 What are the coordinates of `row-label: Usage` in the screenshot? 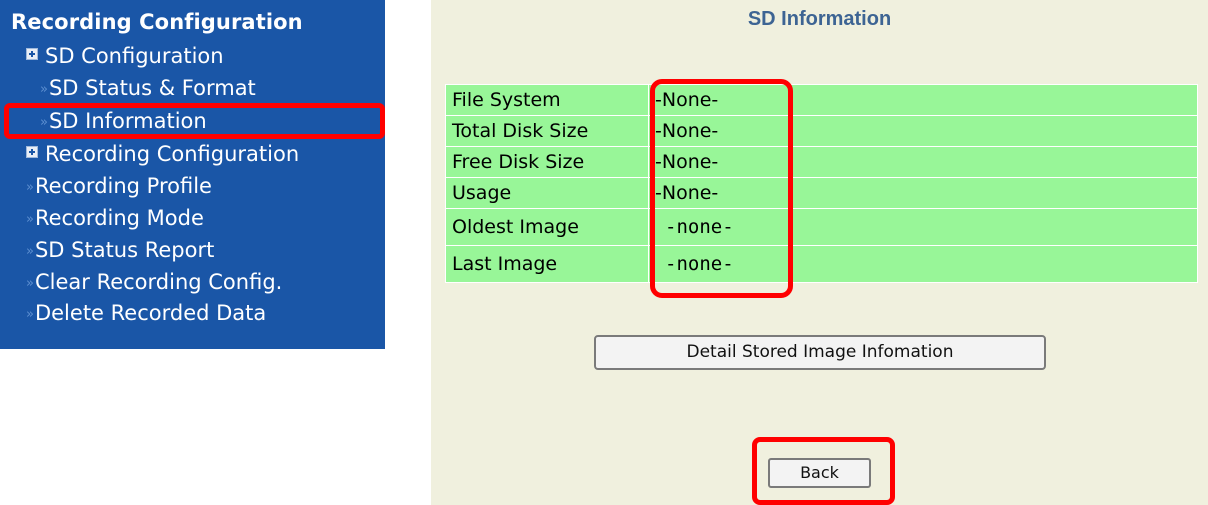 It's located at (547, 193).